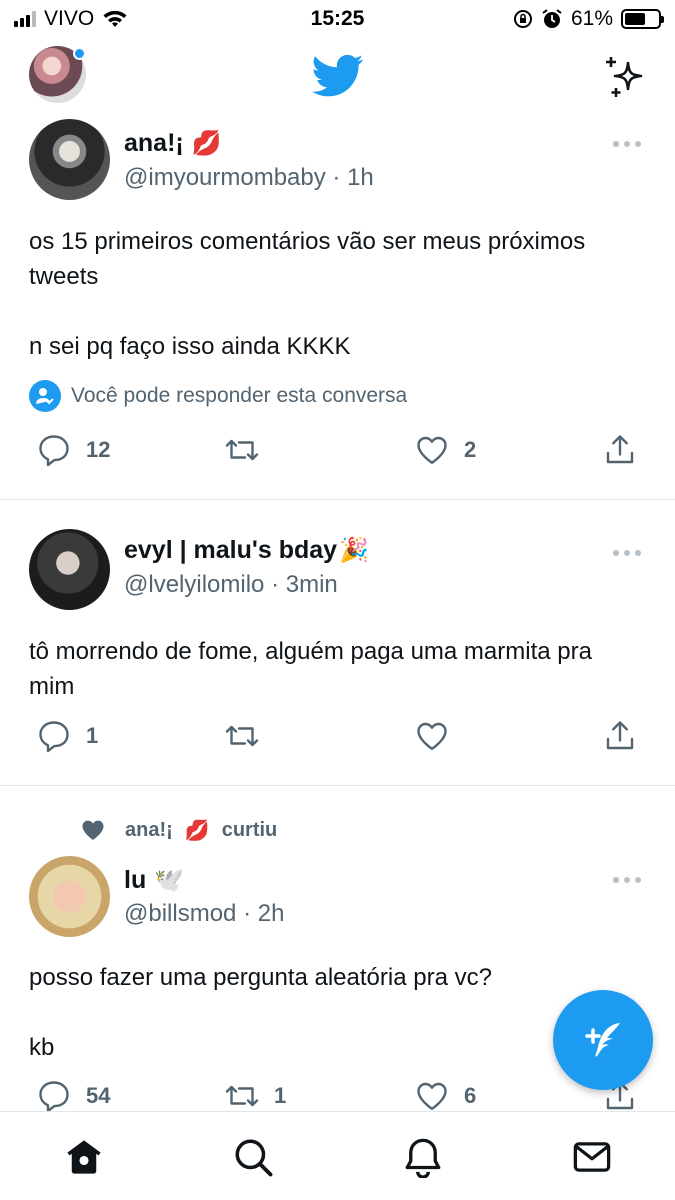  What do you see at coordinates (470, 449) in the screenshot?
I see `like-count: 2` at bounding box center [470, 449].